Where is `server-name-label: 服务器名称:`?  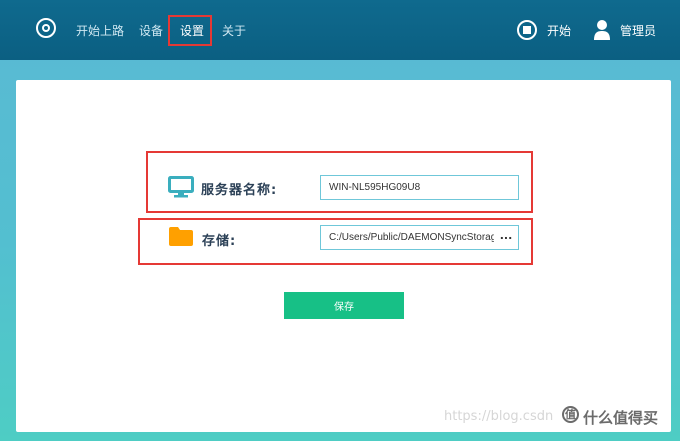
server-name-label: 服务器名称: is located at coordinates (239, 190).